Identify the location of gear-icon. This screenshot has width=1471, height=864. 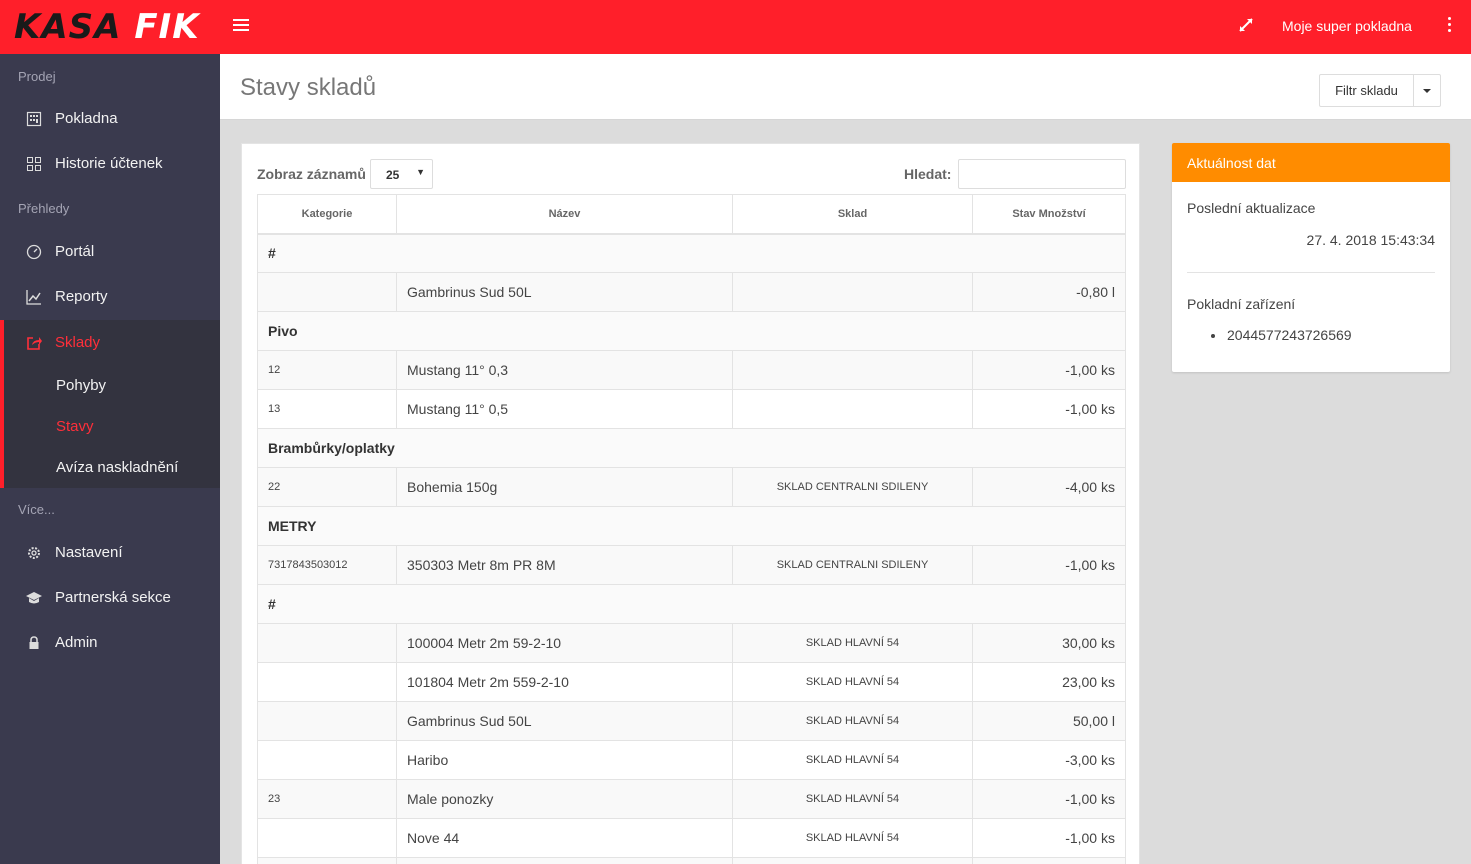
(34, 552).